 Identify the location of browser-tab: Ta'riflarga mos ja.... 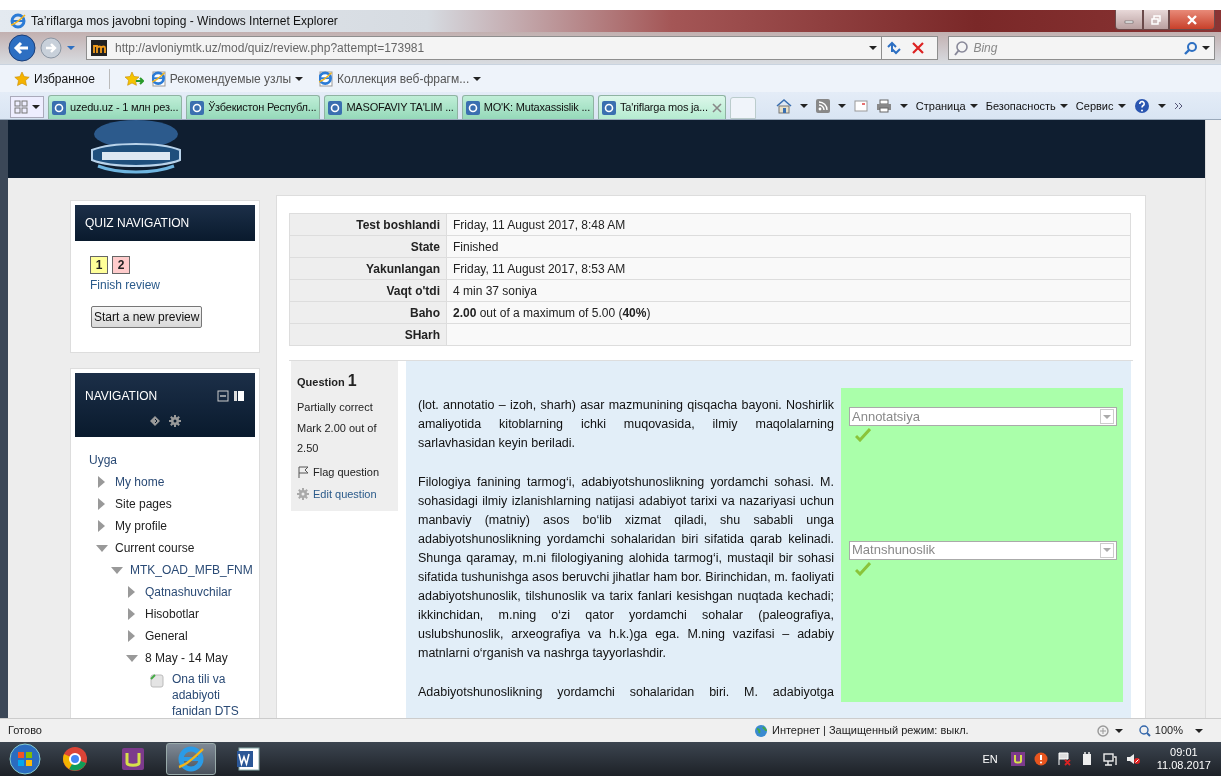
(662, 107).